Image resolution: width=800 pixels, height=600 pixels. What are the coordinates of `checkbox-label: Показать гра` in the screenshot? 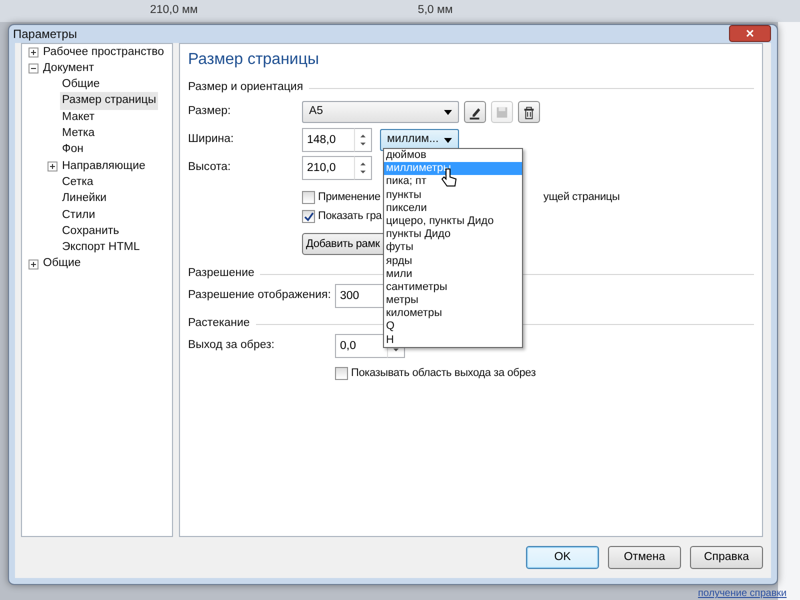 It's located at (350, 216).